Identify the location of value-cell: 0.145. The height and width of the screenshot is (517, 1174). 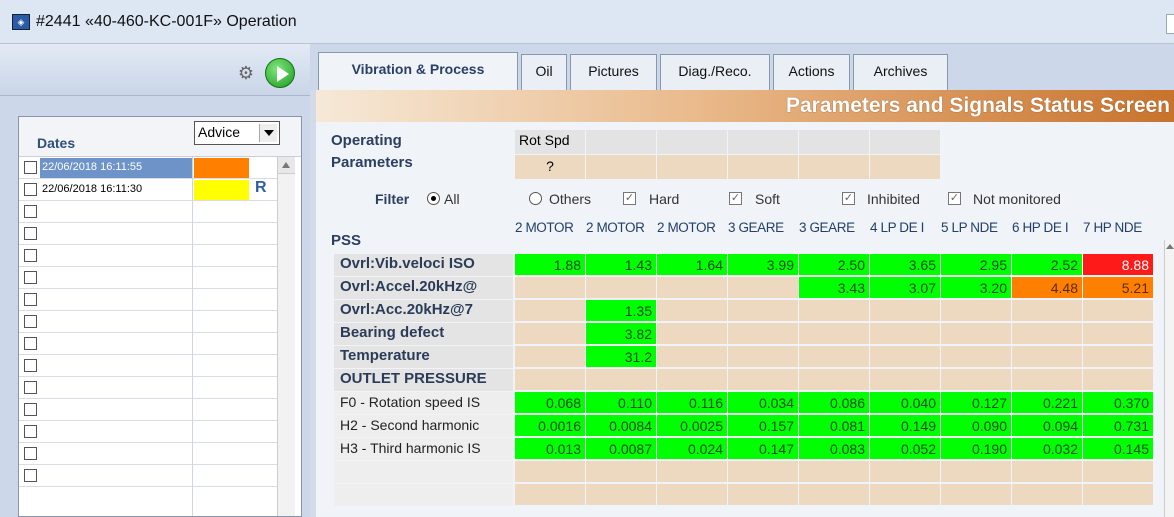
(1118, 449).